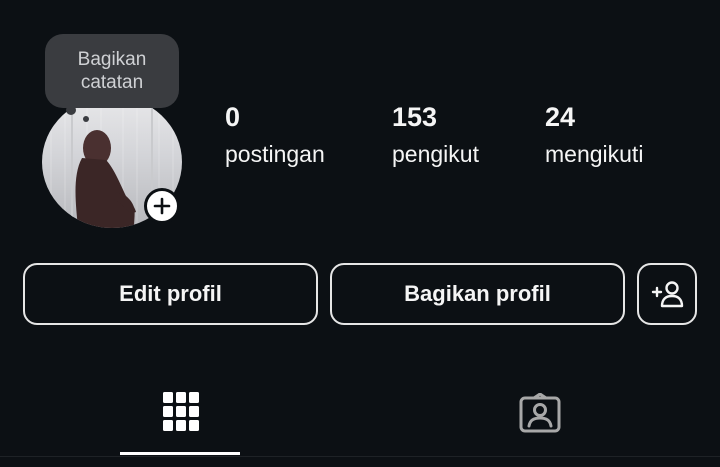 The width and height of the screenshot is (720, 467). What do you see at coordinates (415, 117) in the screenshot?
I see `stat-followers-count: 153` at bounding box center [415, 117].